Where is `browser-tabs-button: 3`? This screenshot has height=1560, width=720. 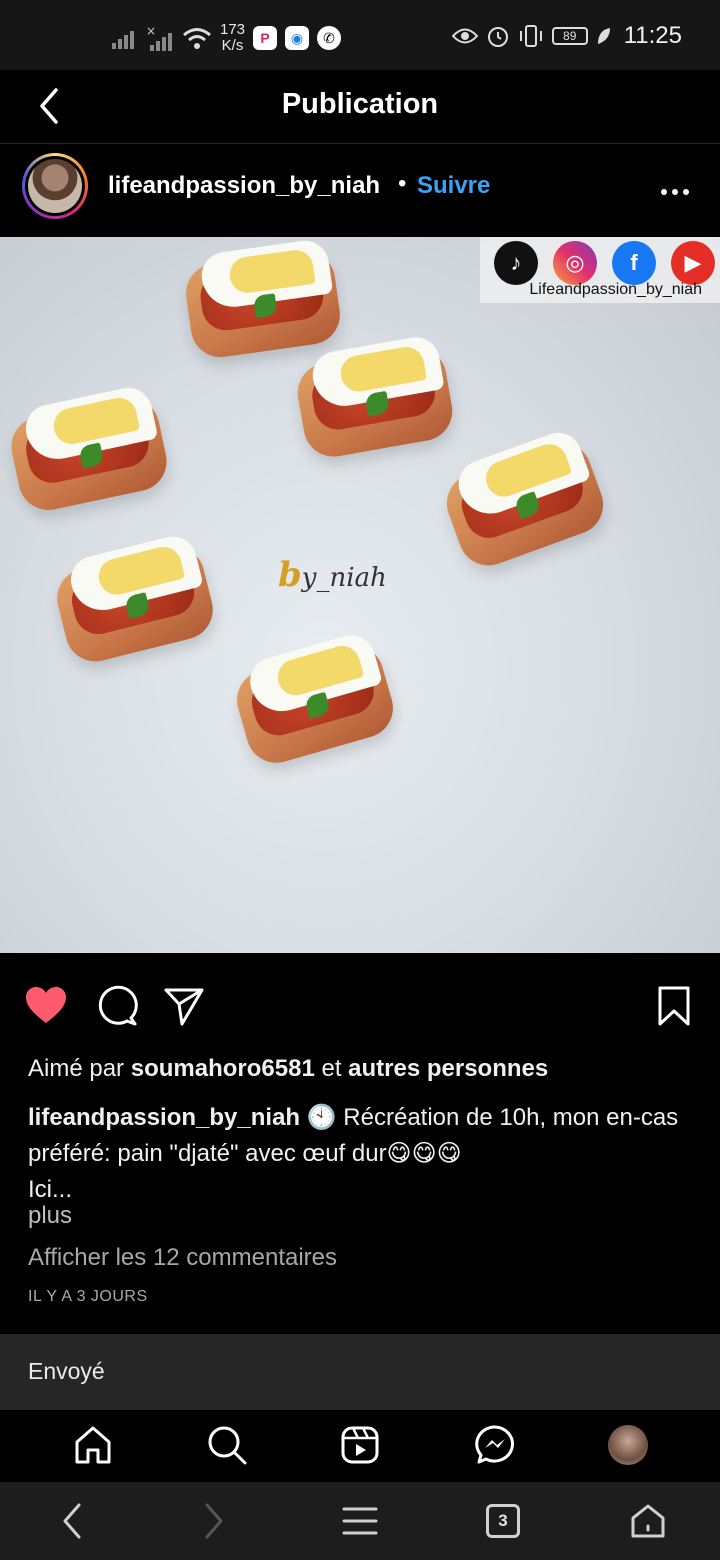 browser-tabs-button: 3 is located at coordinates (503, 1521).